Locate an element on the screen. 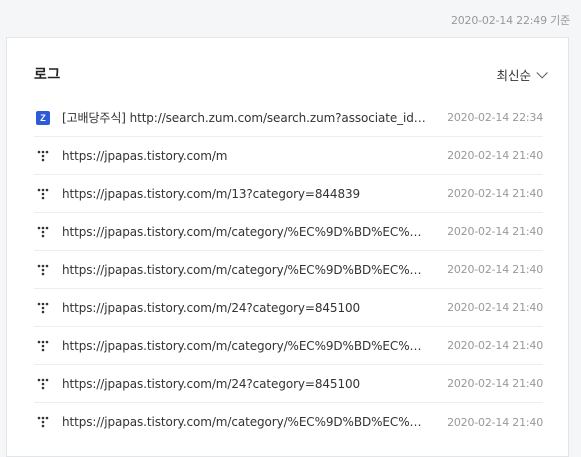 Image resolution: width=581 pixels, height=457 pixels. sort-dropdown: 최신순 is located at coordinates (522, 74).